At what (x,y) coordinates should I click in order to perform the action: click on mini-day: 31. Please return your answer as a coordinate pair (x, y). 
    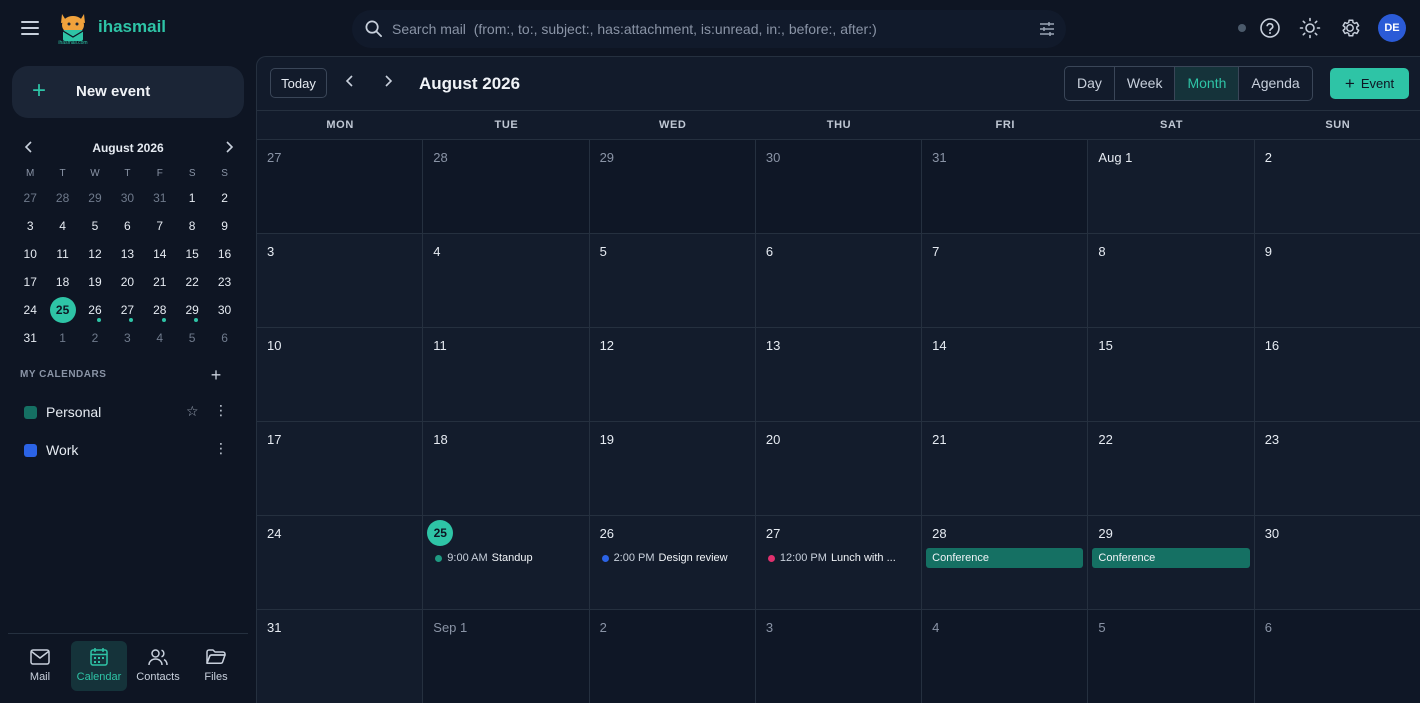
    Looking at the image, I should click on (160, 198).